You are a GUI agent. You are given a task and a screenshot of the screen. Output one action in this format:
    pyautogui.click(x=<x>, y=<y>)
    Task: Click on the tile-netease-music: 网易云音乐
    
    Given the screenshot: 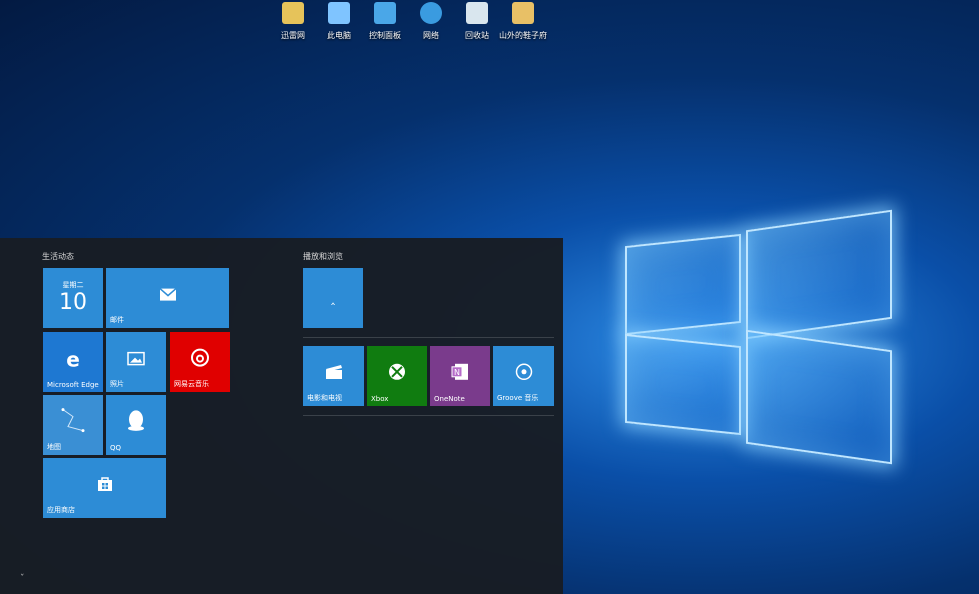 What is the action you would take?
    pyautogui.click(x=200, y=362)
    